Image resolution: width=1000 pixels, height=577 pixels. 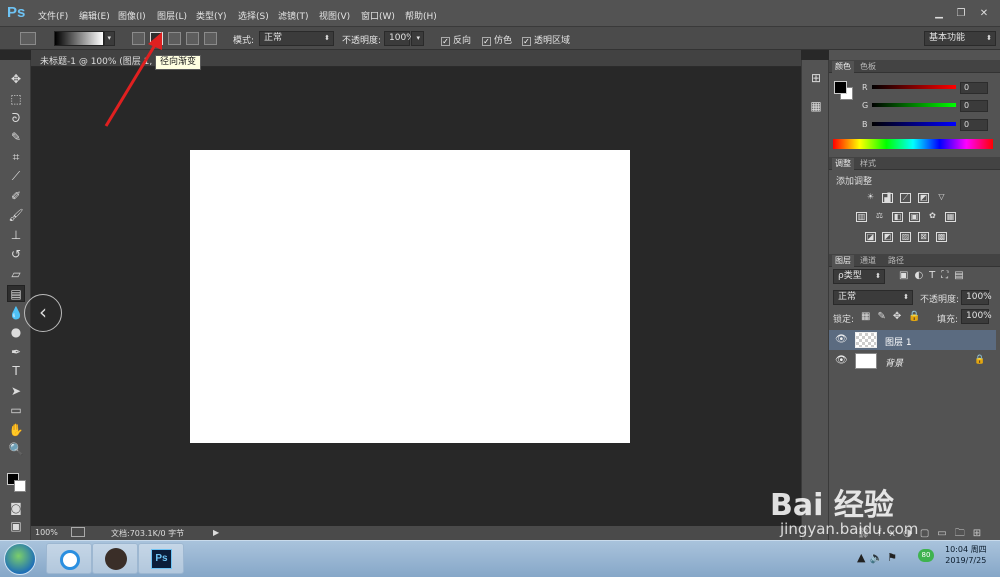 I want to click on menu-layer: 图层(L), so click(x=172, y=15).